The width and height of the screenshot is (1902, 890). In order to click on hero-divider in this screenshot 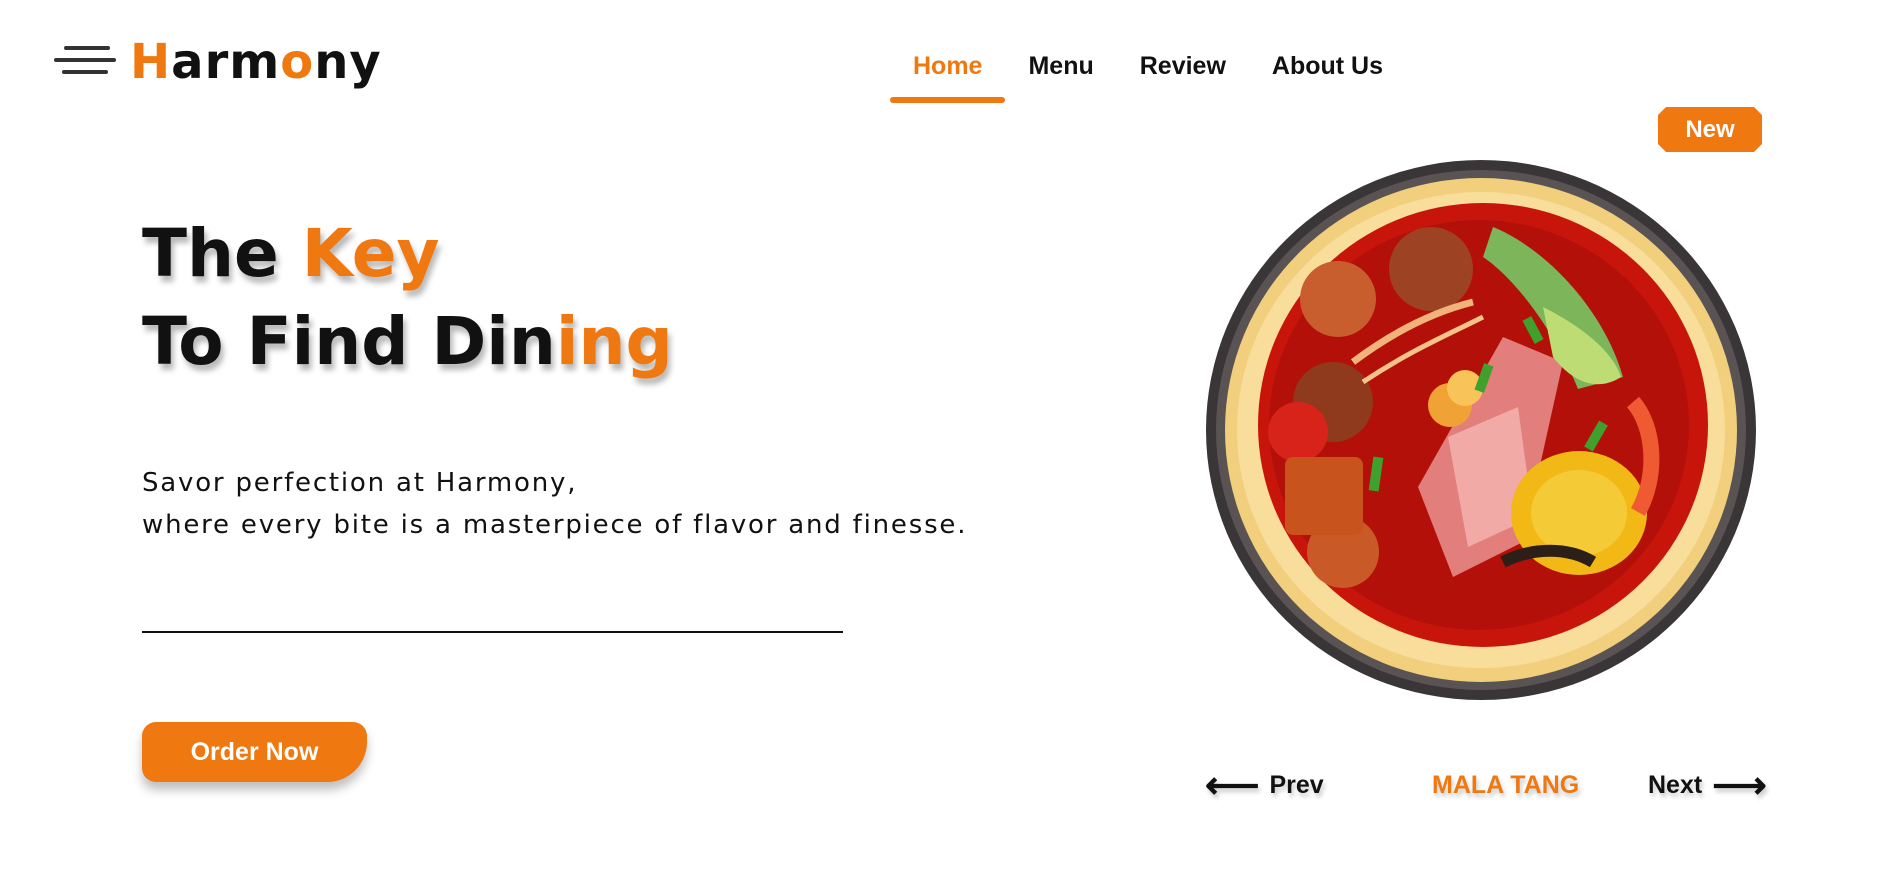, I will do `click(492, 632)`.